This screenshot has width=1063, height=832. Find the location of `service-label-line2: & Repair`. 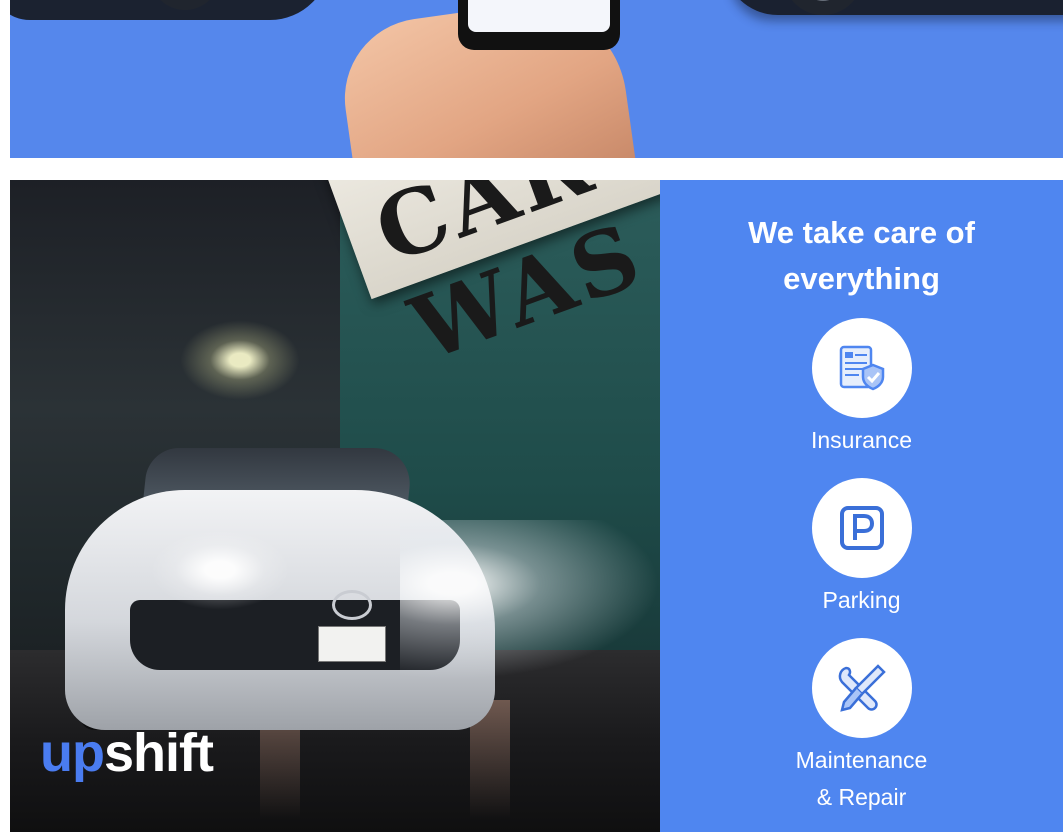

service-label-line2: & Repair is located at coordinates (861, 797).